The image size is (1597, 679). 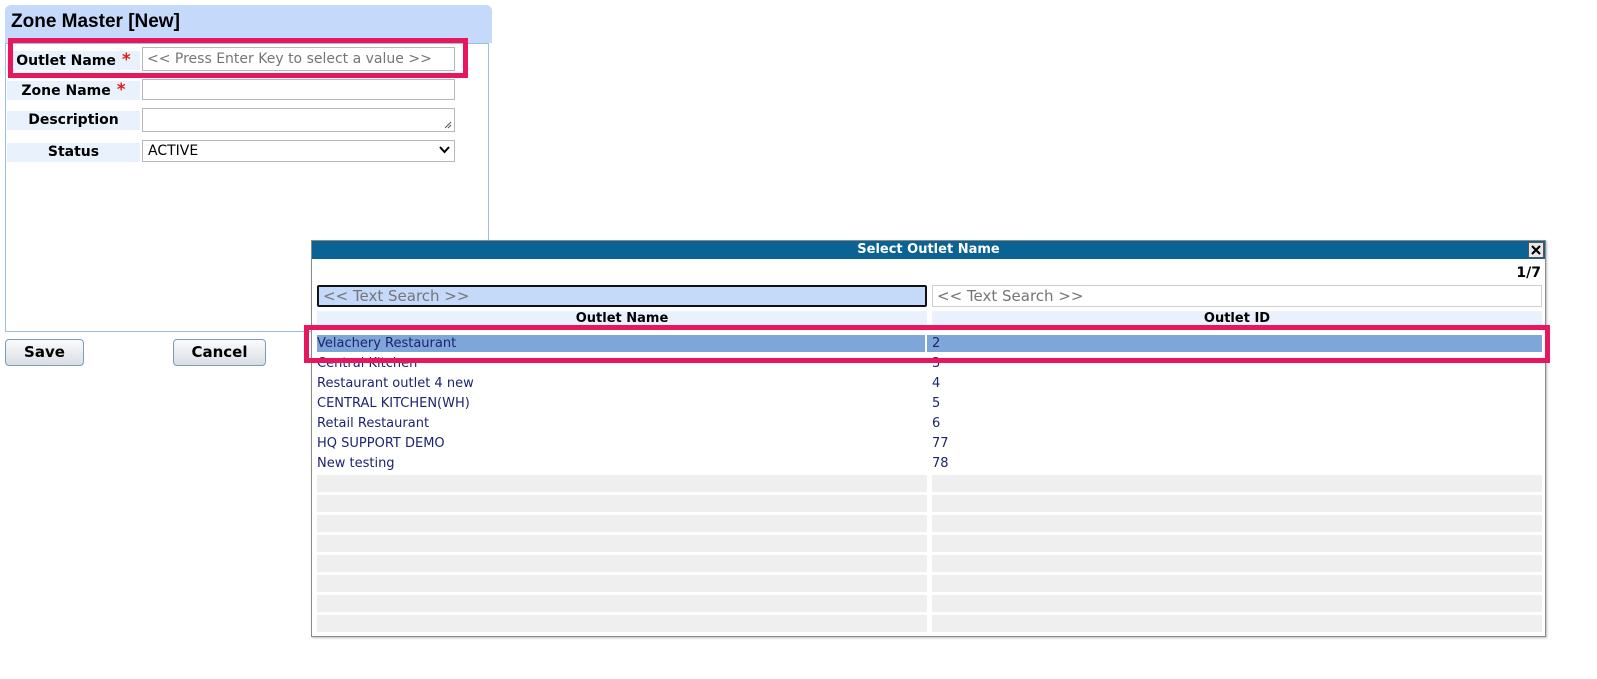 What do you see at coordinates (936, 403) in the screenshot?
I see `outlet-id-cell: 5` at bounding box center [936, 403].